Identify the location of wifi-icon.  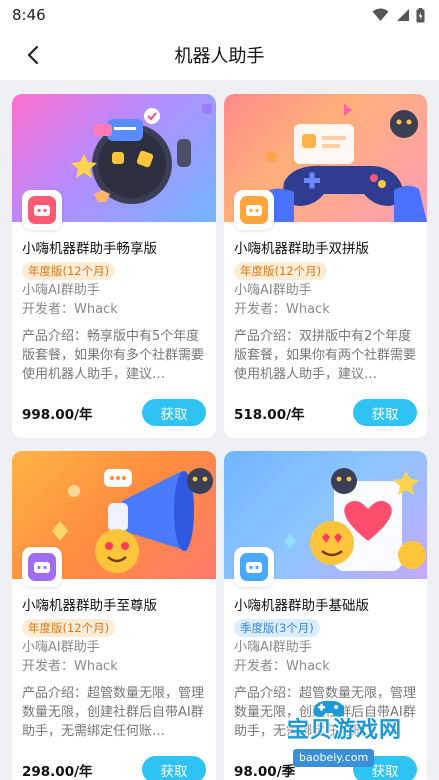
(380, 14).